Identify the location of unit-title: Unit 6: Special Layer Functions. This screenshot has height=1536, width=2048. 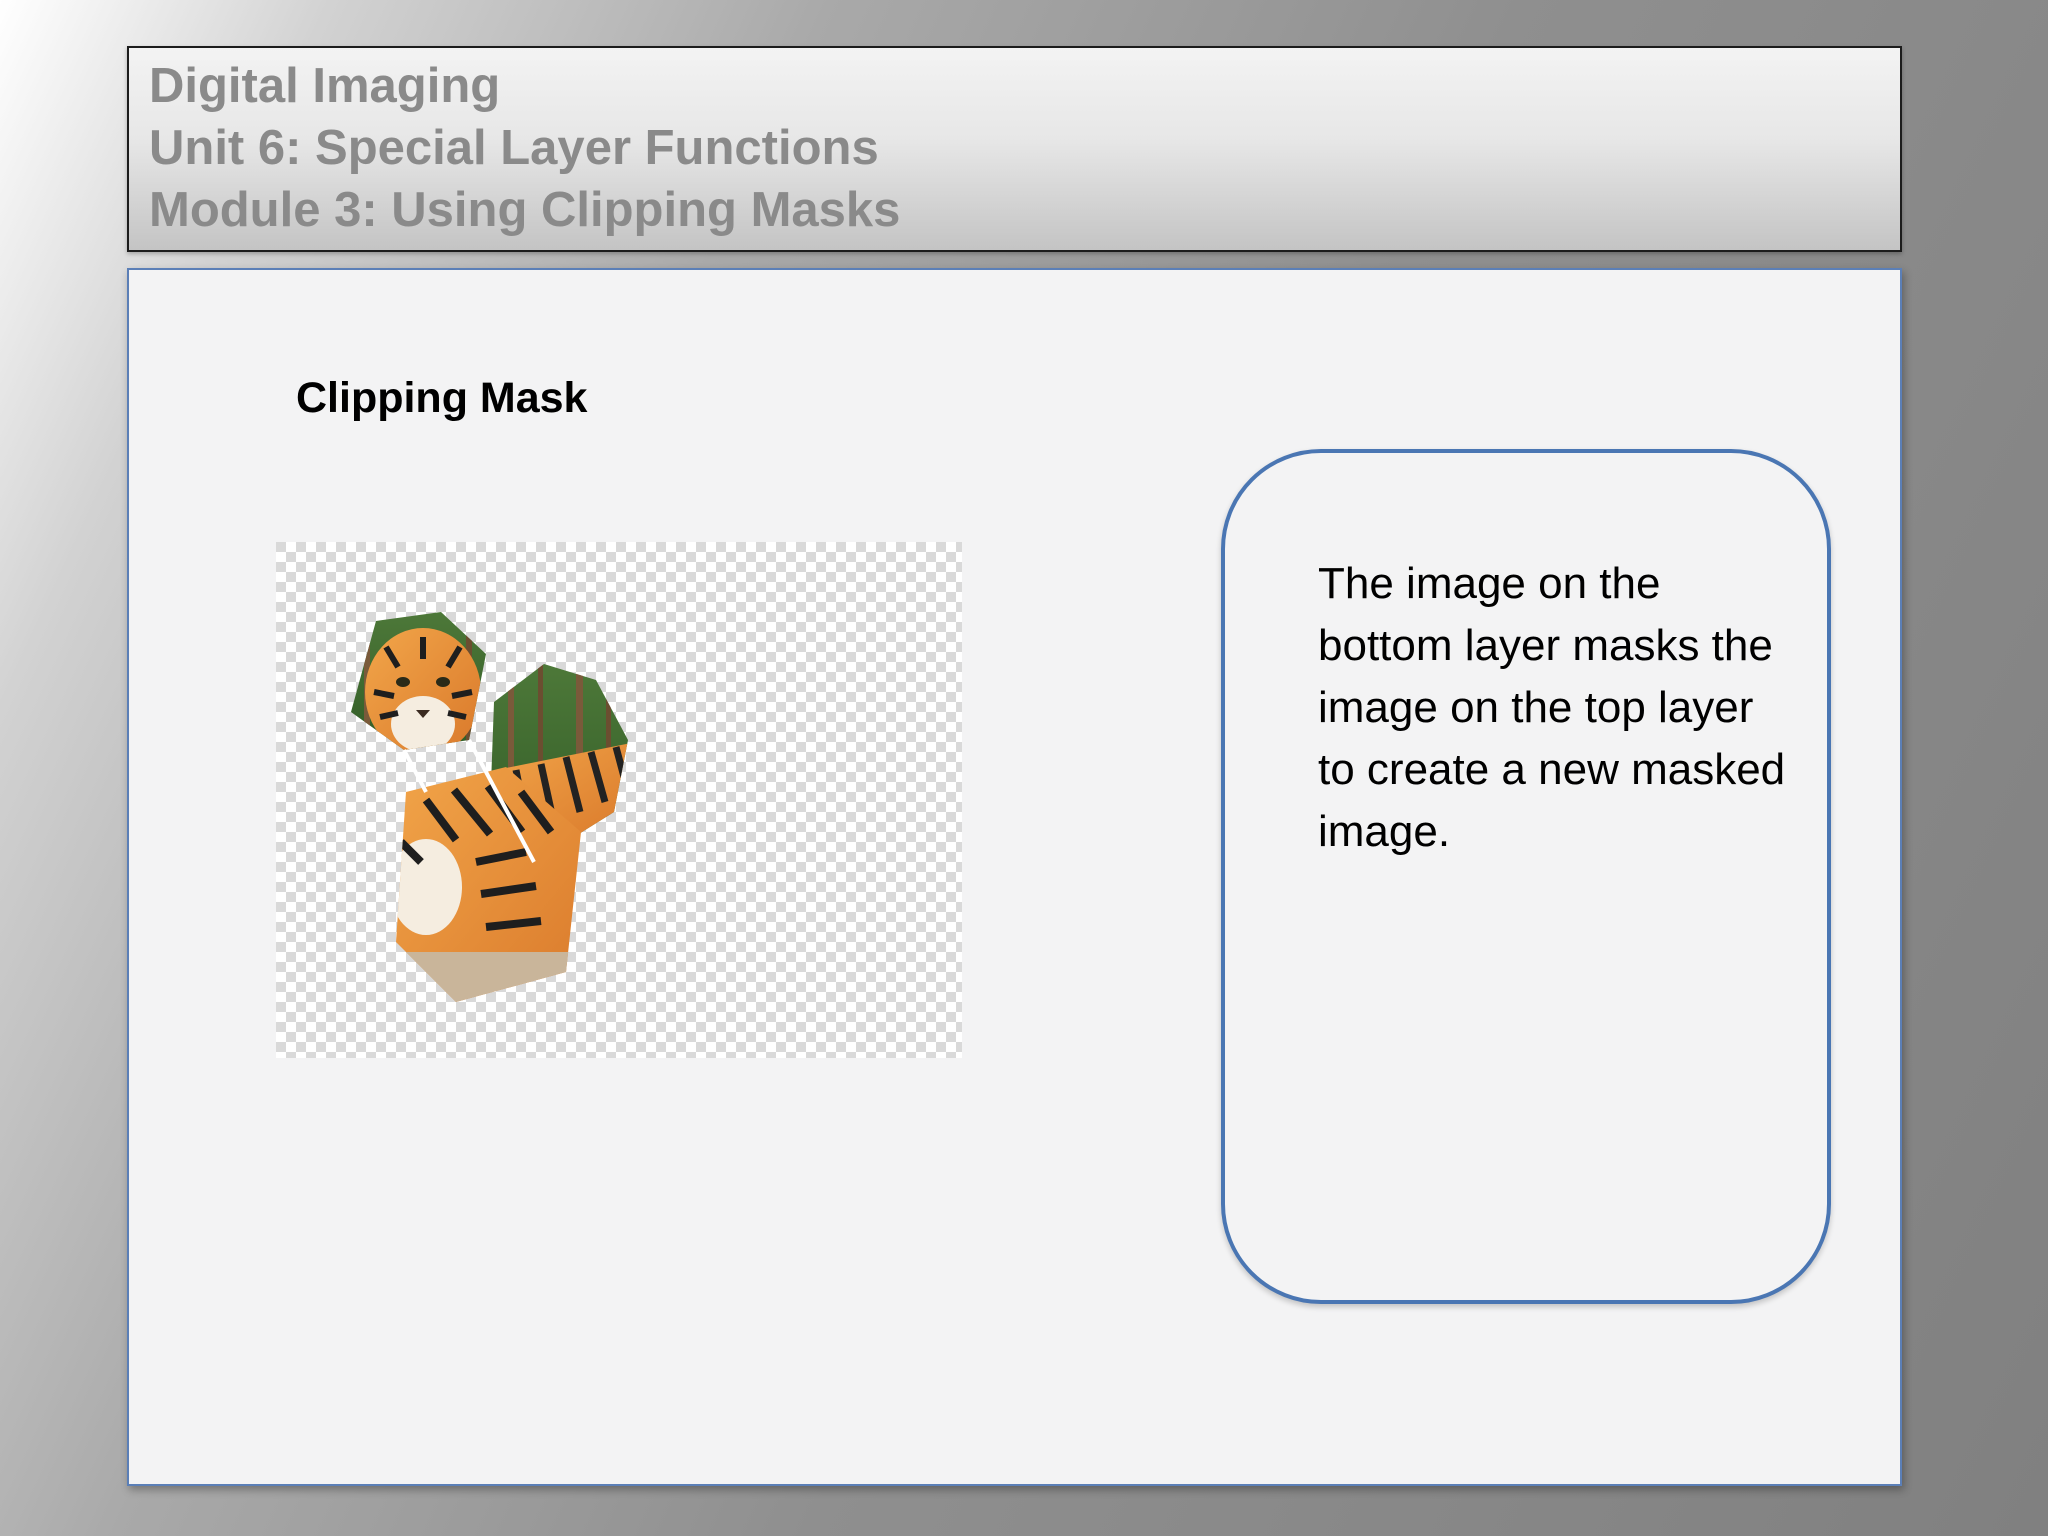
(514, 148).